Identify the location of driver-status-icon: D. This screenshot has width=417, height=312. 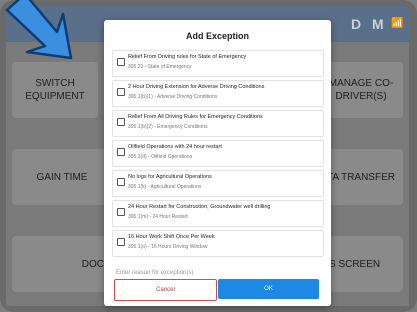
(356, 24).